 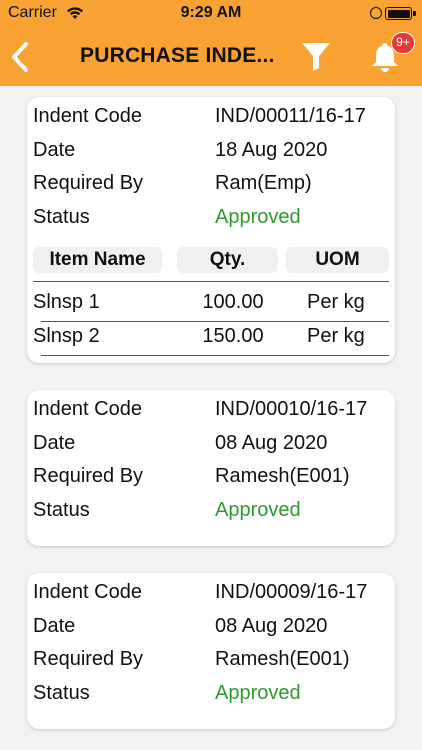 What do you see at coordinates (291, 592) in the screenshot?
I see `indent-code-value: IND/00009/16-17` at bounding box center [291, 592].